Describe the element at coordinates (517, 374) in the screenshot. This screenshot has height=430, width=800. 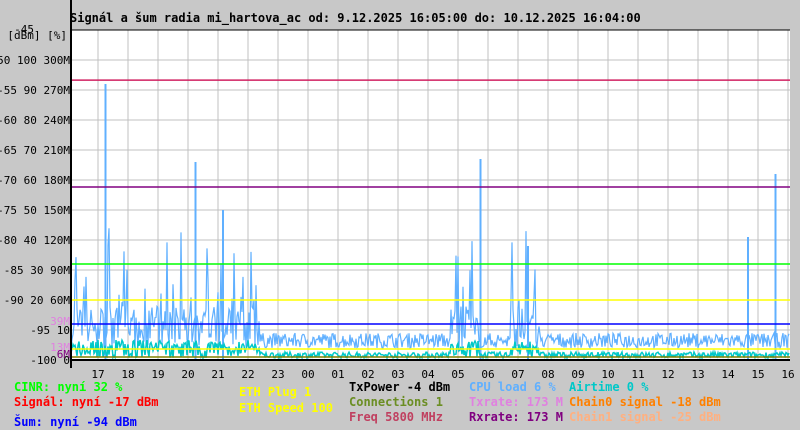
I see `x-tick-label: 07` at that location.